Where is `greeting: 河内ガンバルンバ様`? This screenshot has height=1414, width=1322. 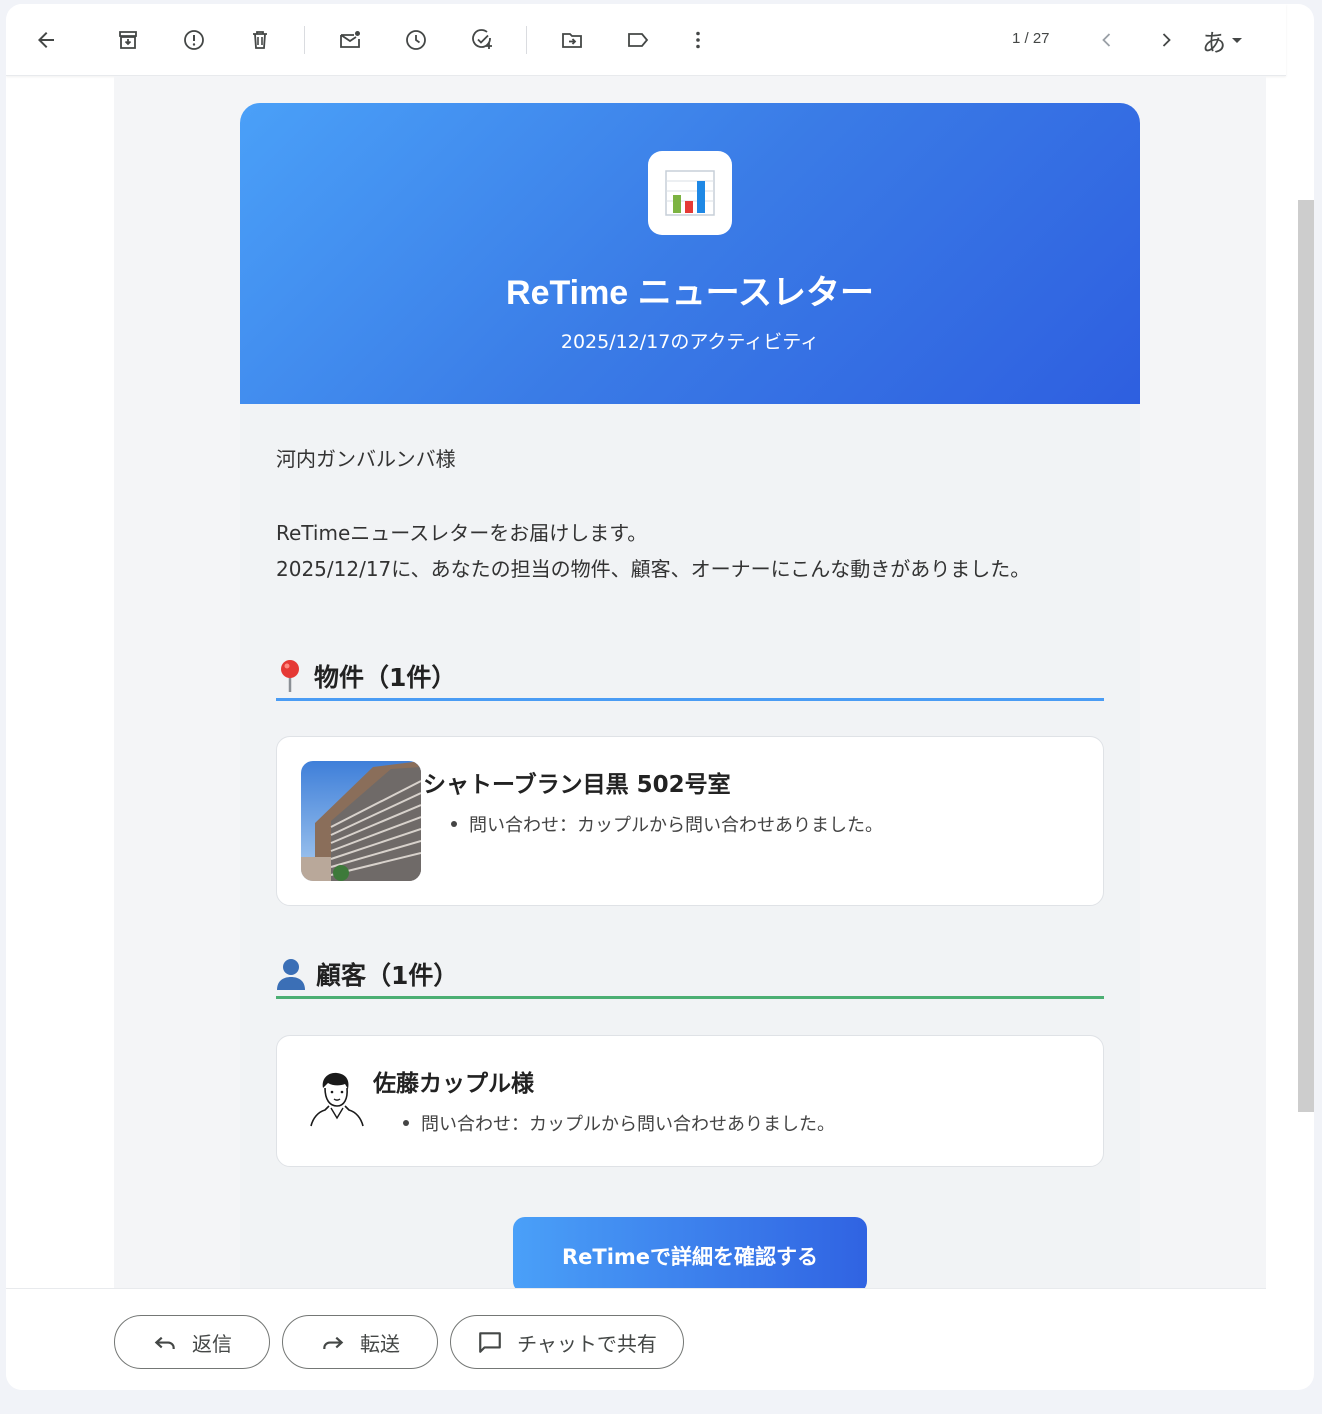 greeting: 河内ガンバルンバ様 is located at coordinates (366, 459).